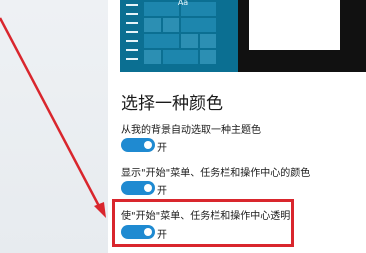  What do you see at coordinates (183, 3) in the screenshot?
I see `tile-label: Aa` at bounding box center [183, 3].